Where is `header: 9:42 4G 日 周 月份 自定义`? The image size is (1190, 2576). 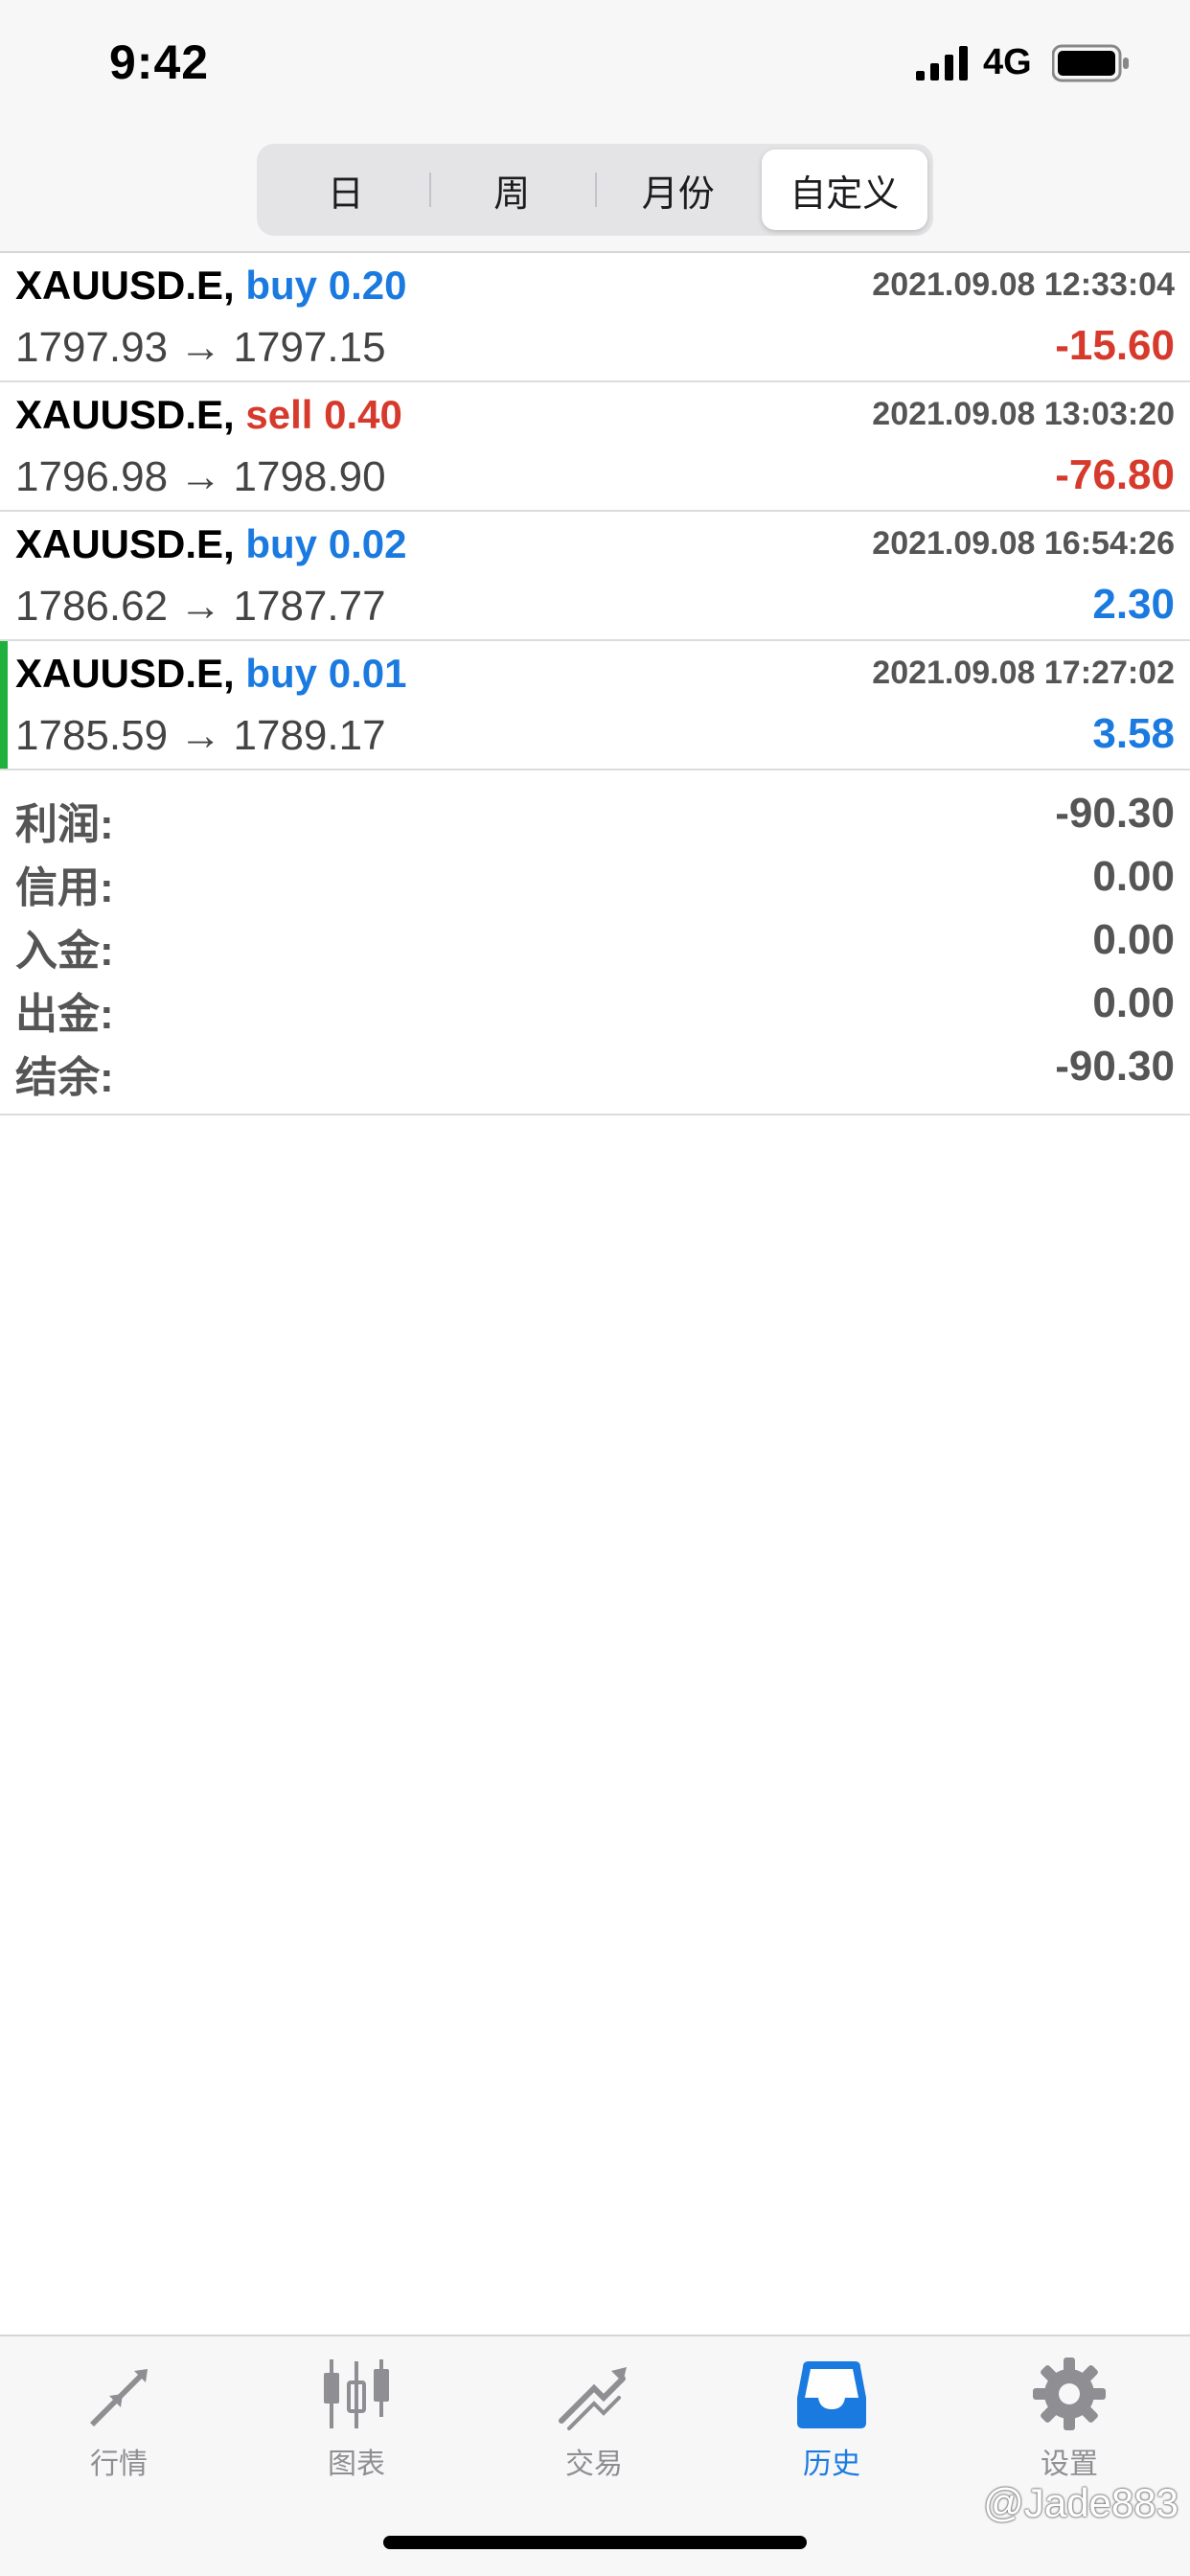 header: 9:42 4G 日 周 月份 自定义 is located at coordinates (595, 126).